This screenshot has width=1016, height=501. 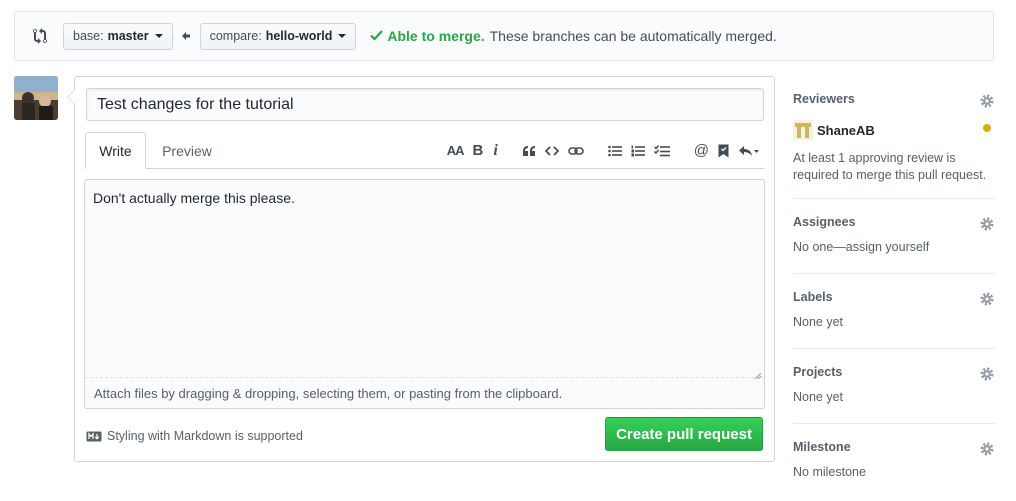 I want to click on base-branch-select: base: master, so click(x=118, y=36).